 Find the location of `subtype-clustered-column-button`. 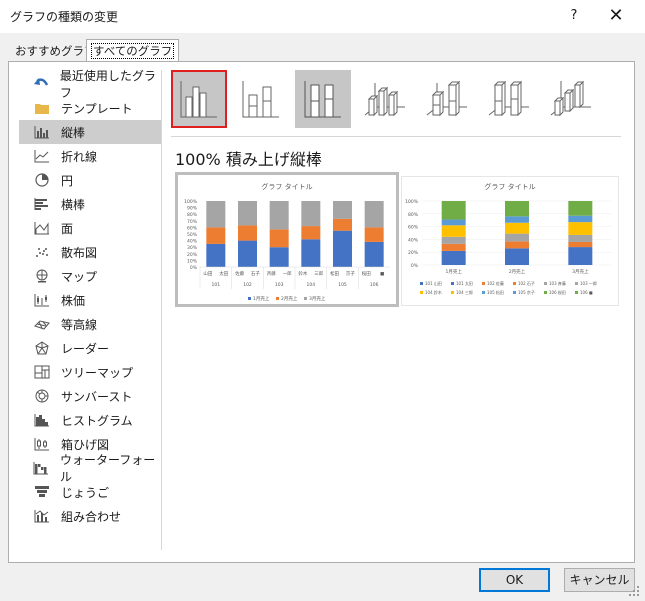

subtype-clustered-column-button is located at coordinates (199, 99).